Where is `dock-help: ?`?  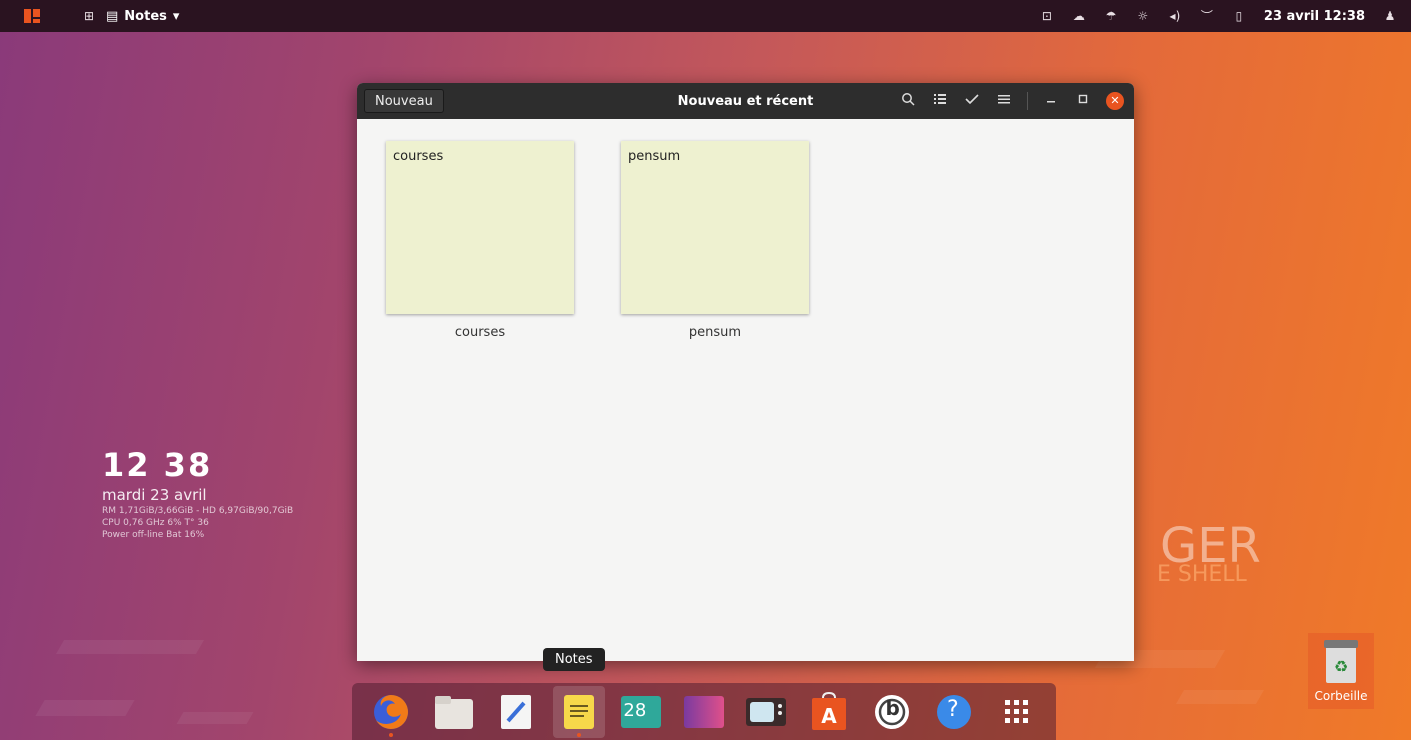 dock-help: ? is located at coordinates (954, 712).